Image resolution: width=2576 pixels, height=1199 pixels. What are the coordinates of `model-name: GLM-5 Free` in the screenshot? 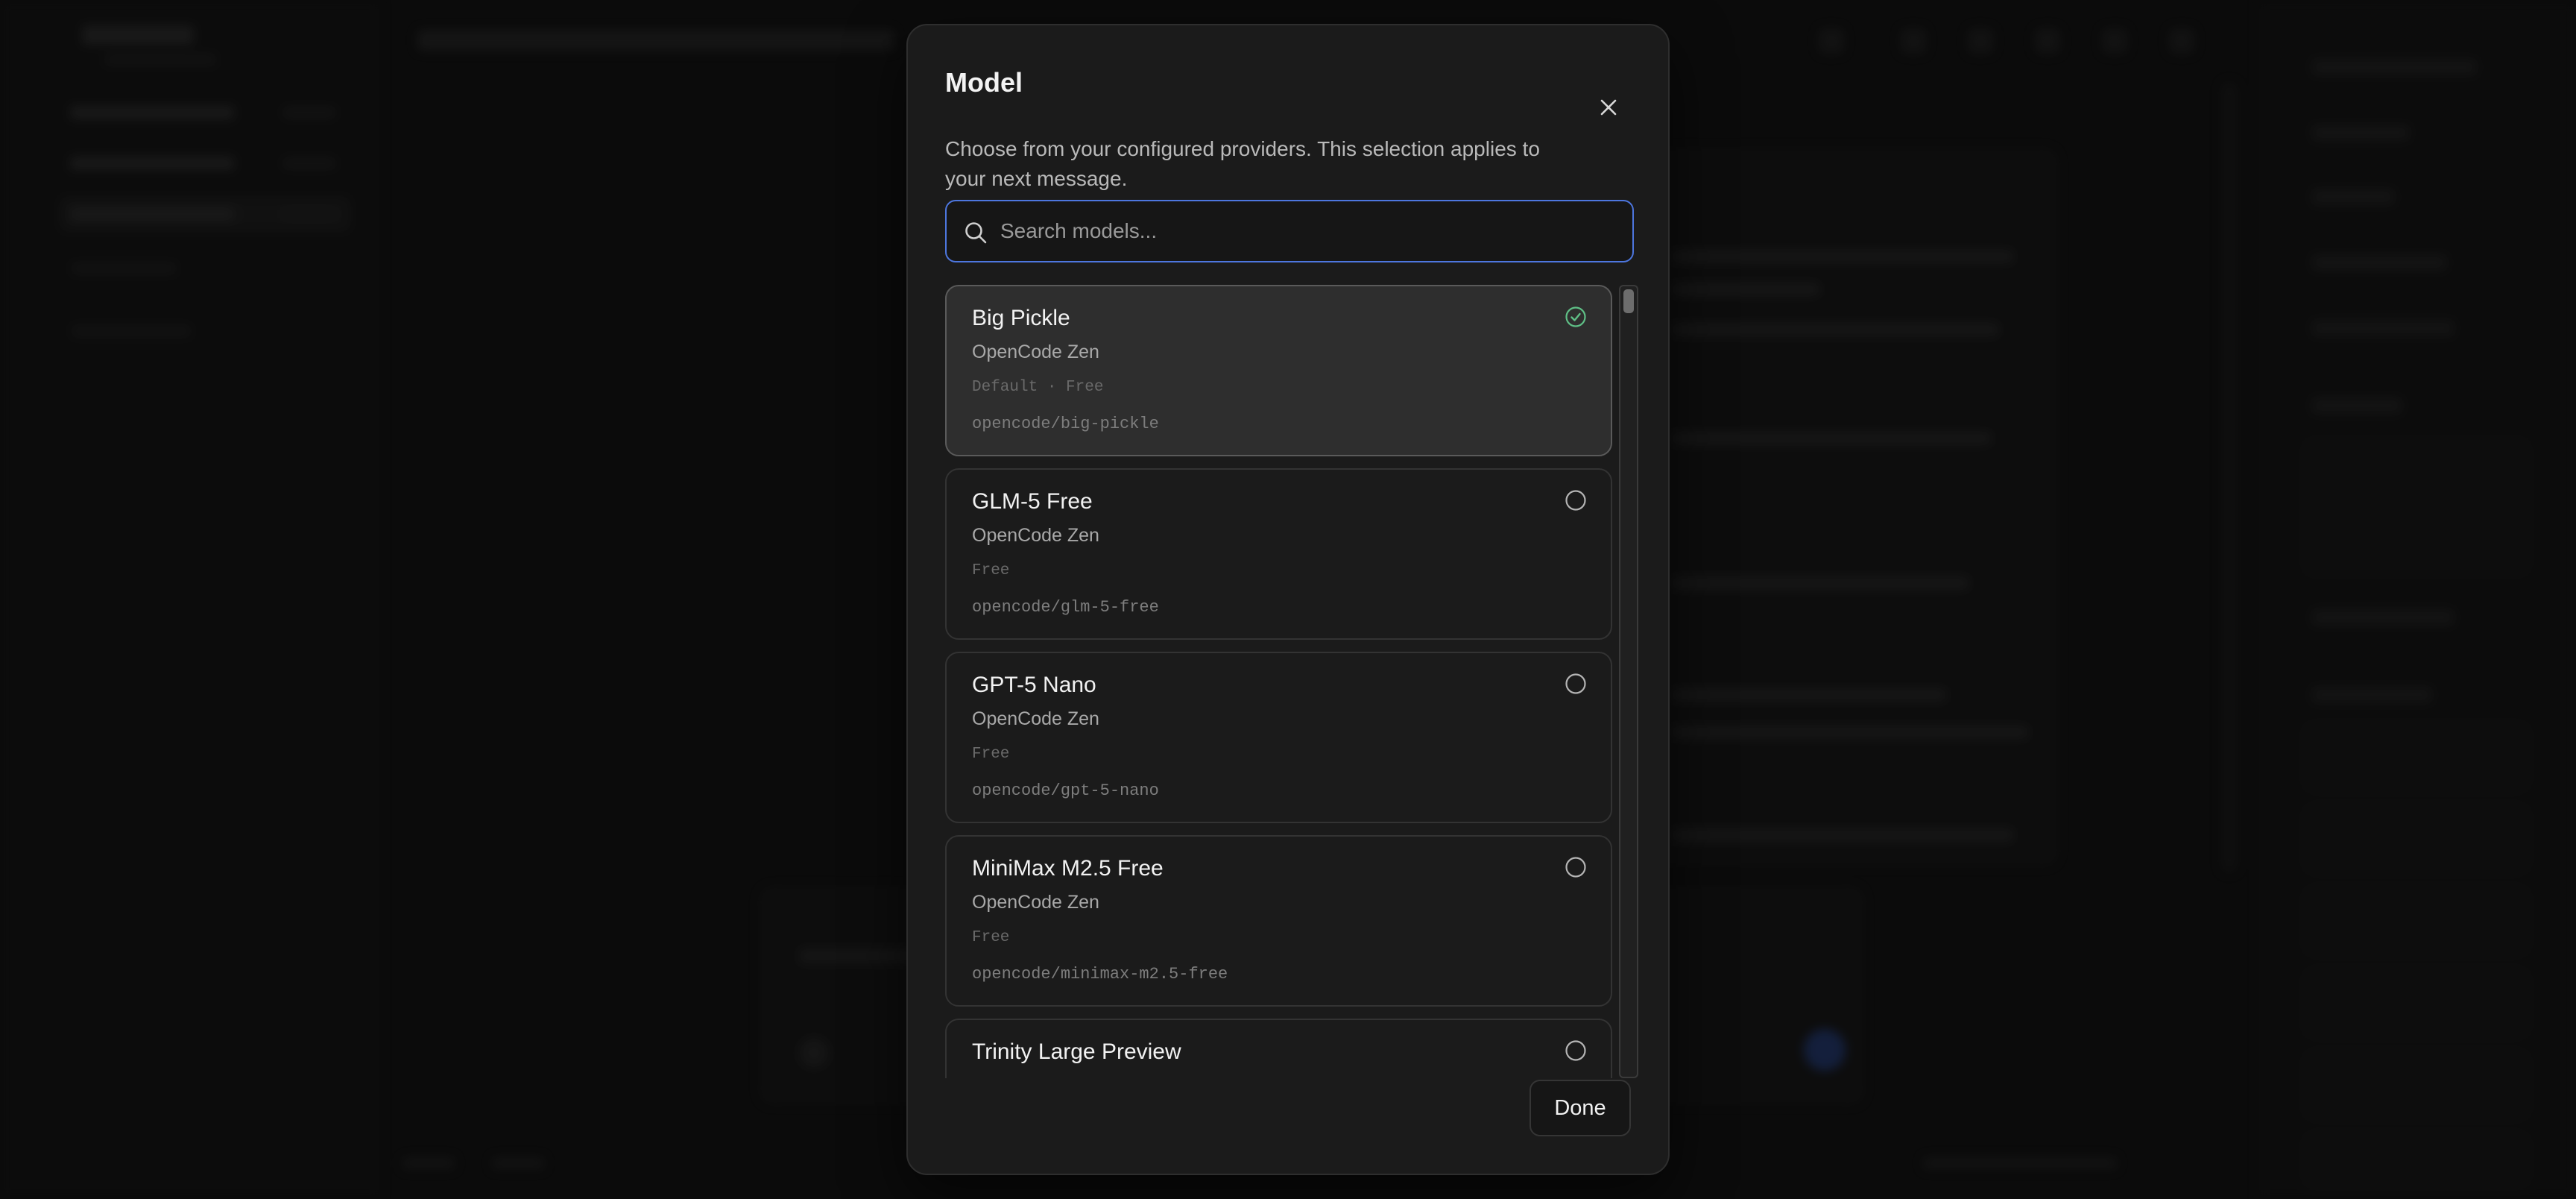 It's located at (1032, 501).